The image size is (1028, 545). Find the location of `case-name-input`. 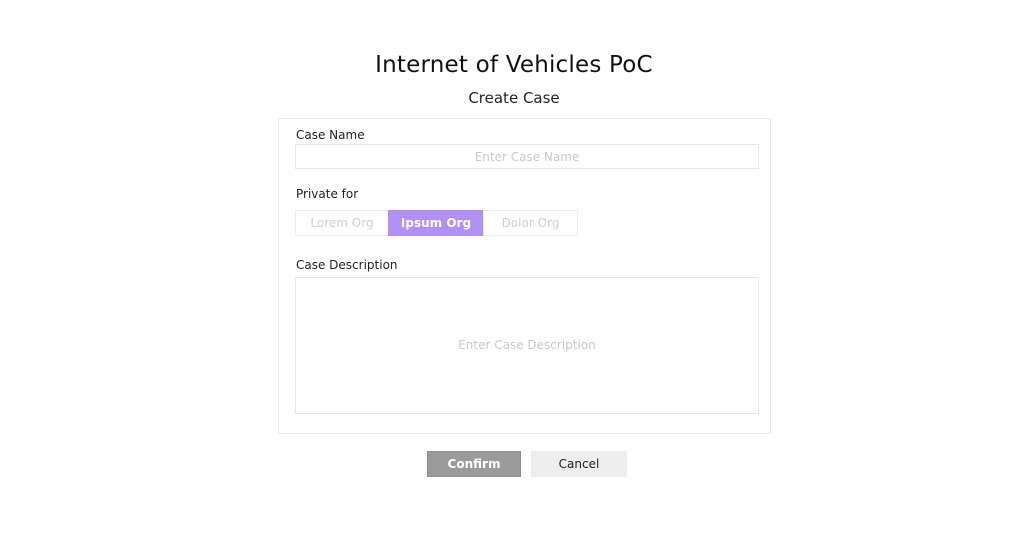

case-name-input is located at coordinates (527, 156).